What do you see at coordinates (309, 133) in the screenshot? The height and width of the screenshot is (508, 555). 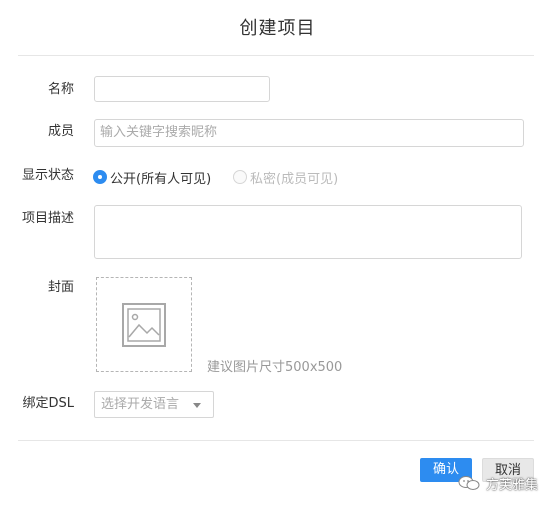 I see `members-search-input: 输入关键字搜索昵称` at bounding box center [309, 133].